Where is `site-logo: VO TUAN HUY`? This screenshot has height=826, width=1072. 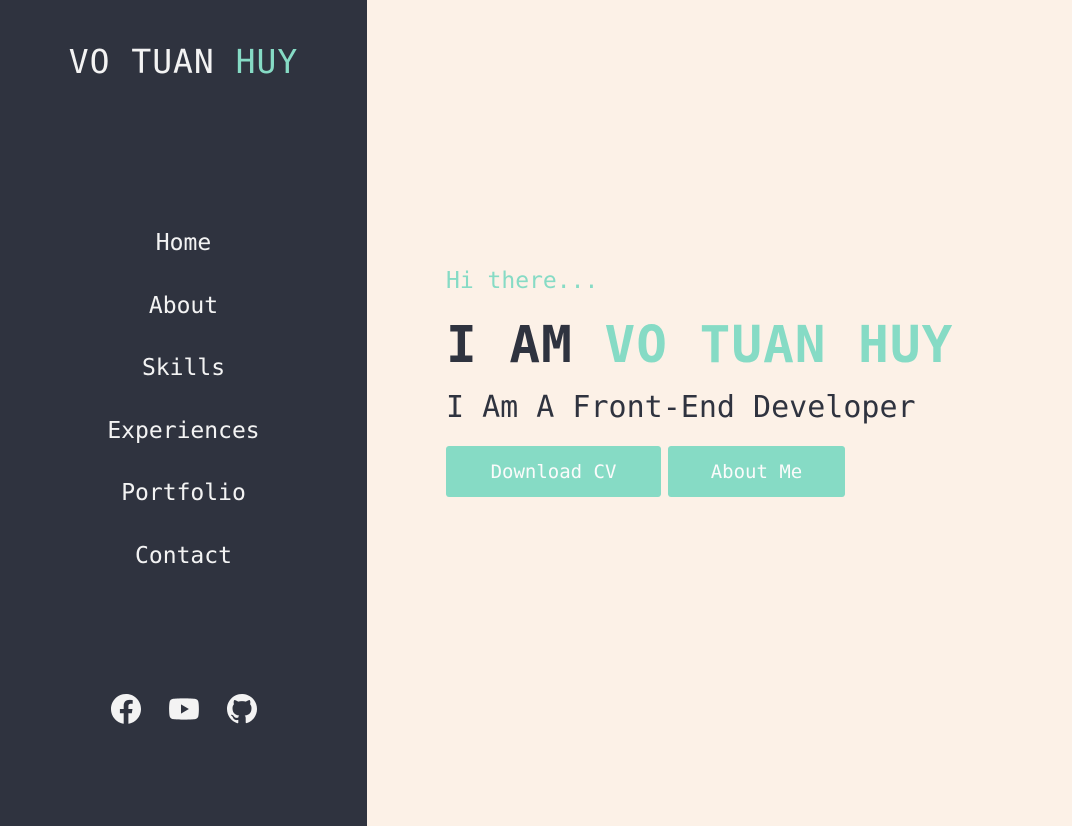 site-logo: VO TUAN HUY is located at coordinates (183, 61).